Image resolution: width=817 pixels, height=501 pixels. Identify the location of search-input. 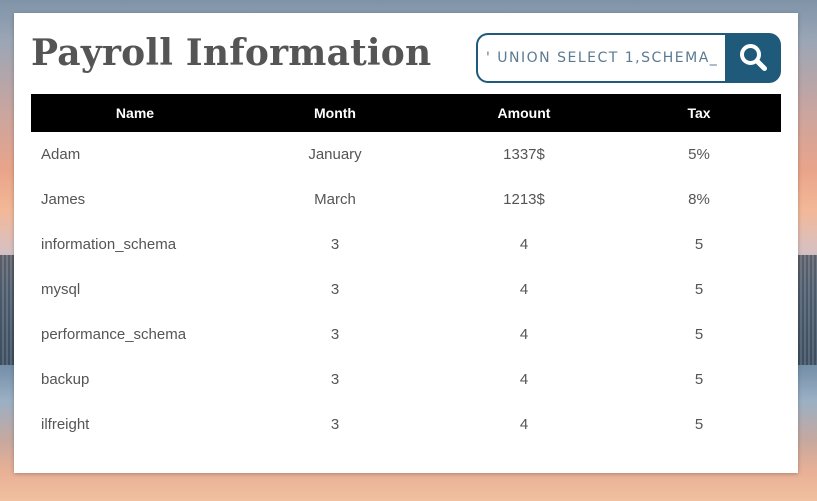
(600, 58).